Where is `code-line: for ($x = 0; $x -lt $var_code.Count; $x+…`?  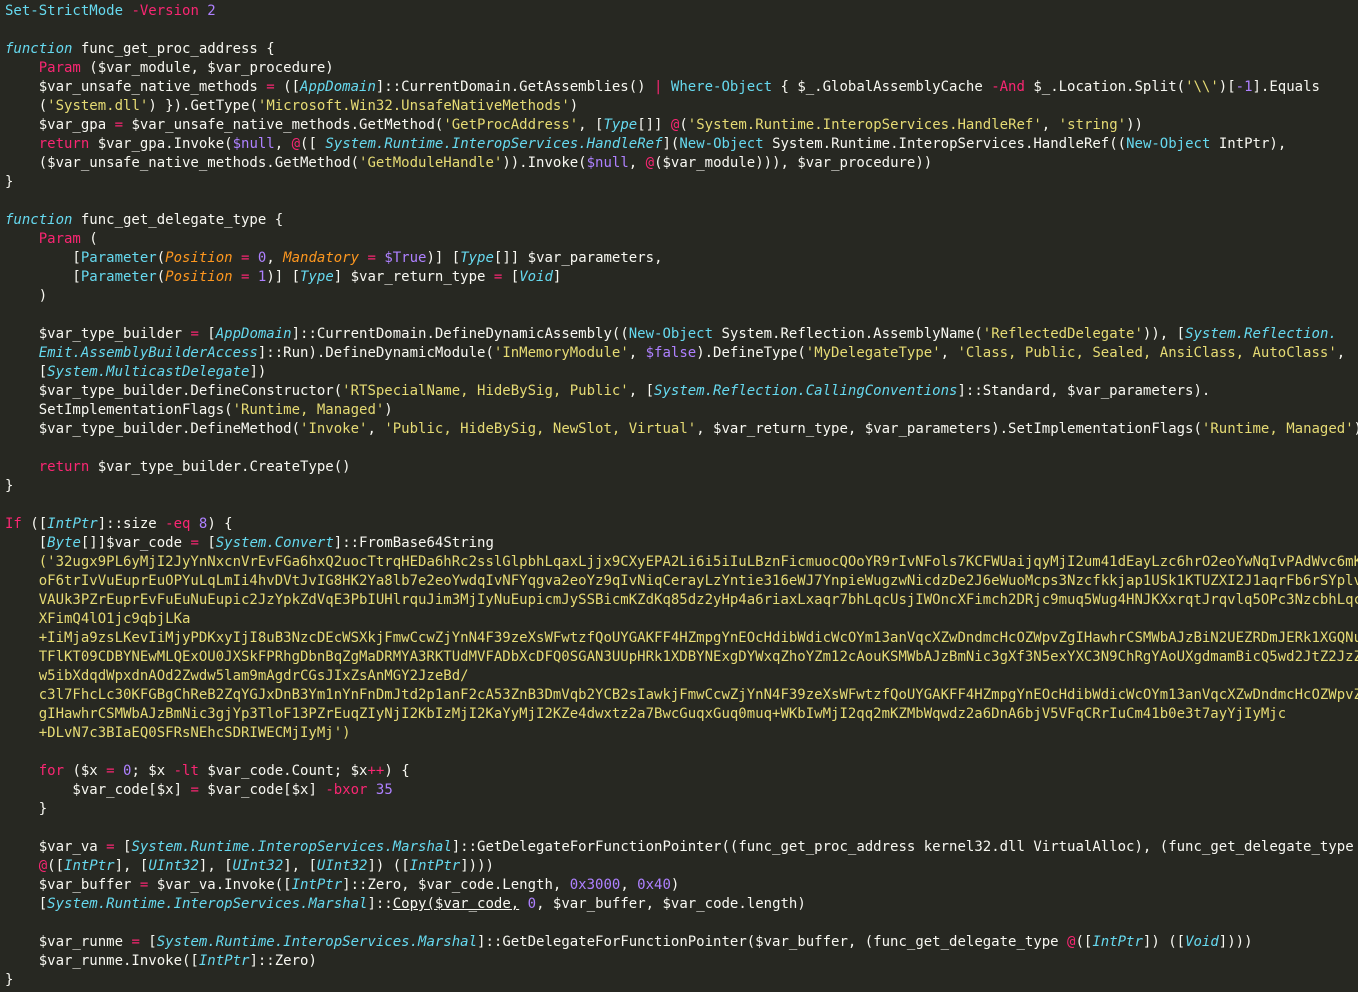 code-line: for ($x = 0; $x -lt $var_code.Count; $x+… is located at coordinates (679, 771).